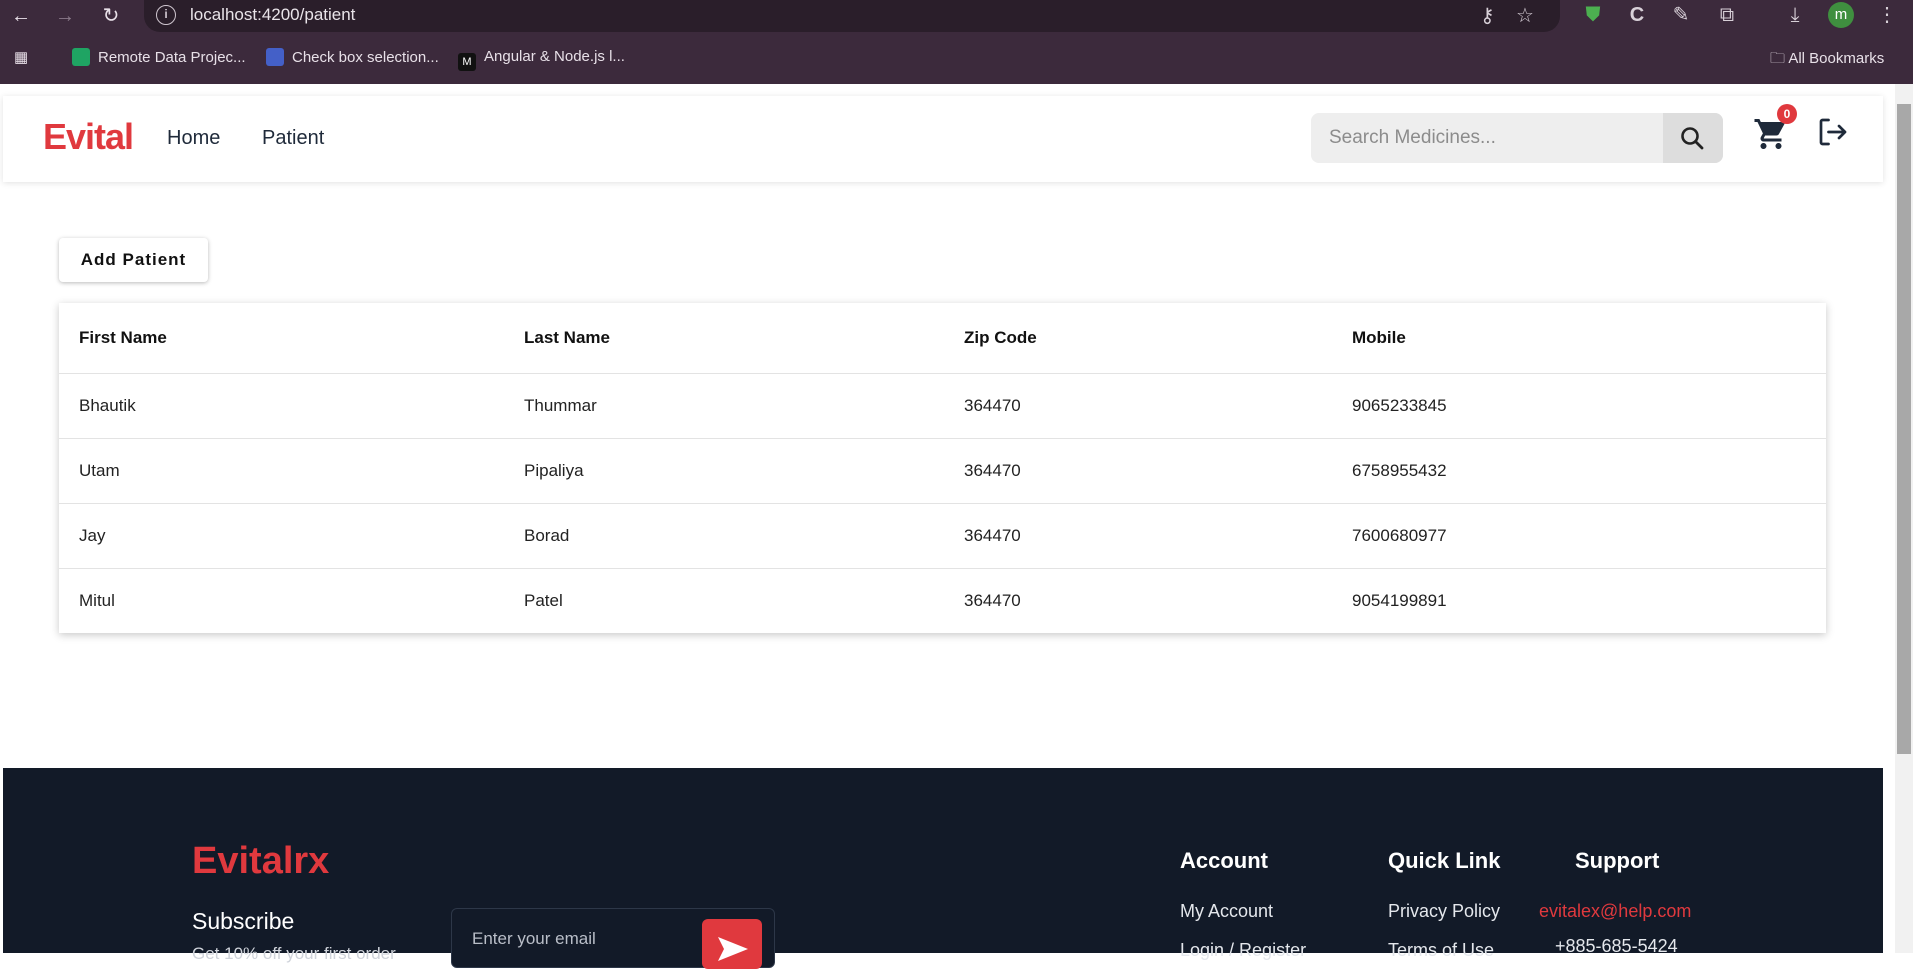 The height and width of the screenshot is (974, 1913). Describe the element at coordinates (1841, 15) in the screenshot. I see `profile-avatar: m` at that location.